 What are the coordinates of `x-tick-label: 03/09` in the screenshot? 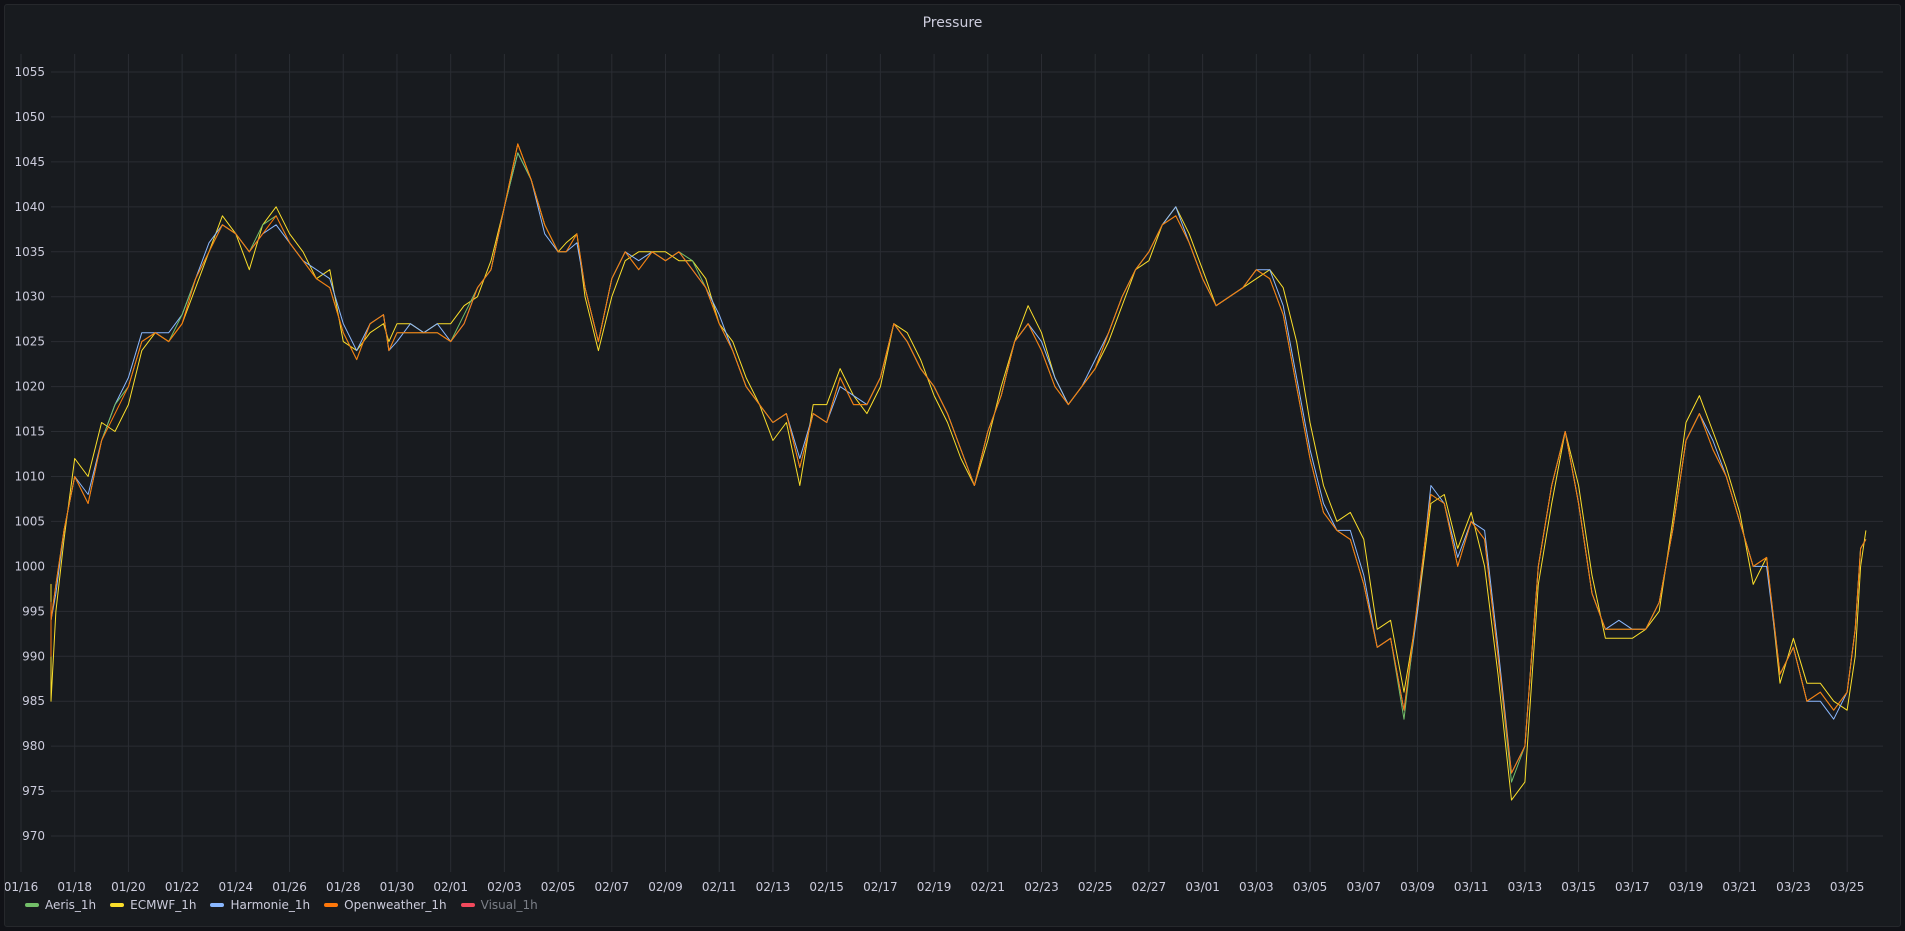 It's located at (1417, 887).